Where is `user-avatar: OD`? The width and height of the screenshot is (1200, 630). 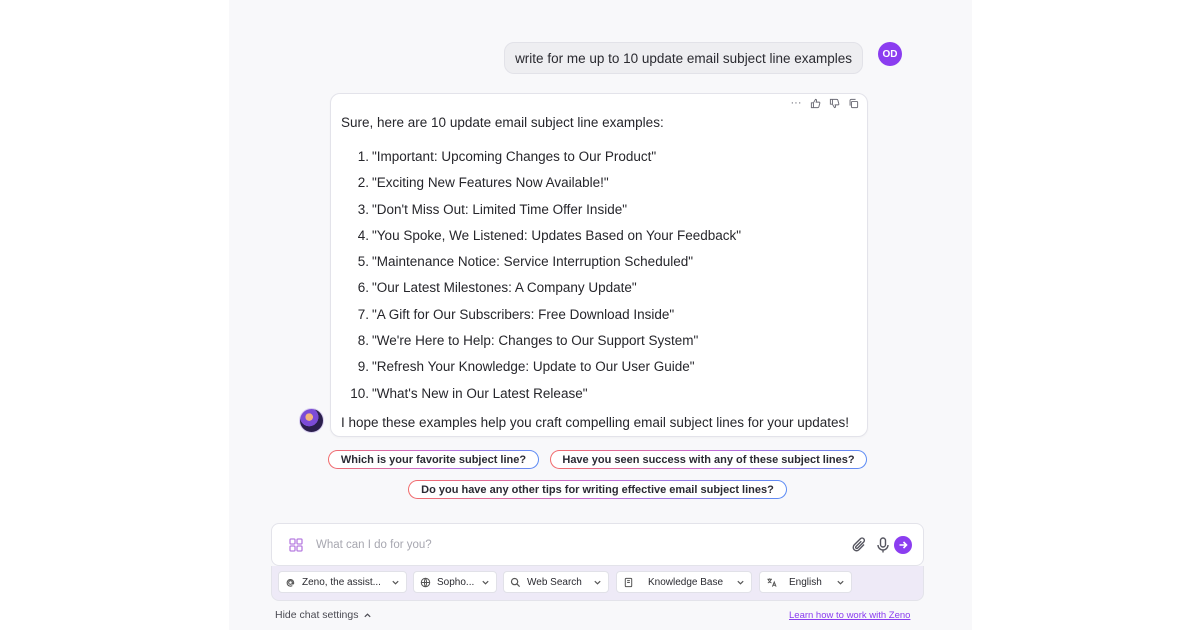
user-avatar: OD is located at coordinates (890, 54).